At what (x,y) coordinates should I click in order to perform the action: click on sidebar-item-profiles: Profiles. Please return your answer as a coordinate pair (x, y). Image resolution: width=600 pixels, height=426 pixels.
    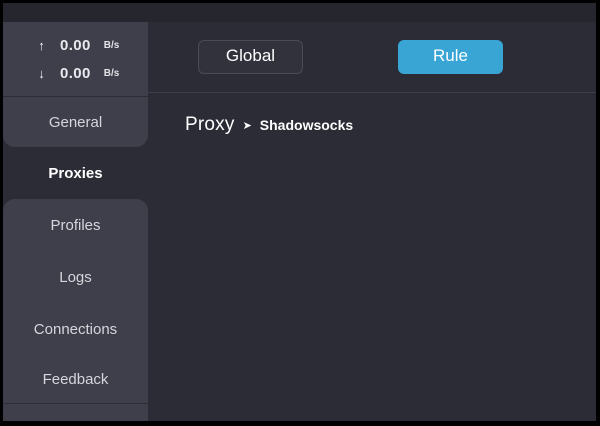
    Looking at the image, I should click on (75, 225).